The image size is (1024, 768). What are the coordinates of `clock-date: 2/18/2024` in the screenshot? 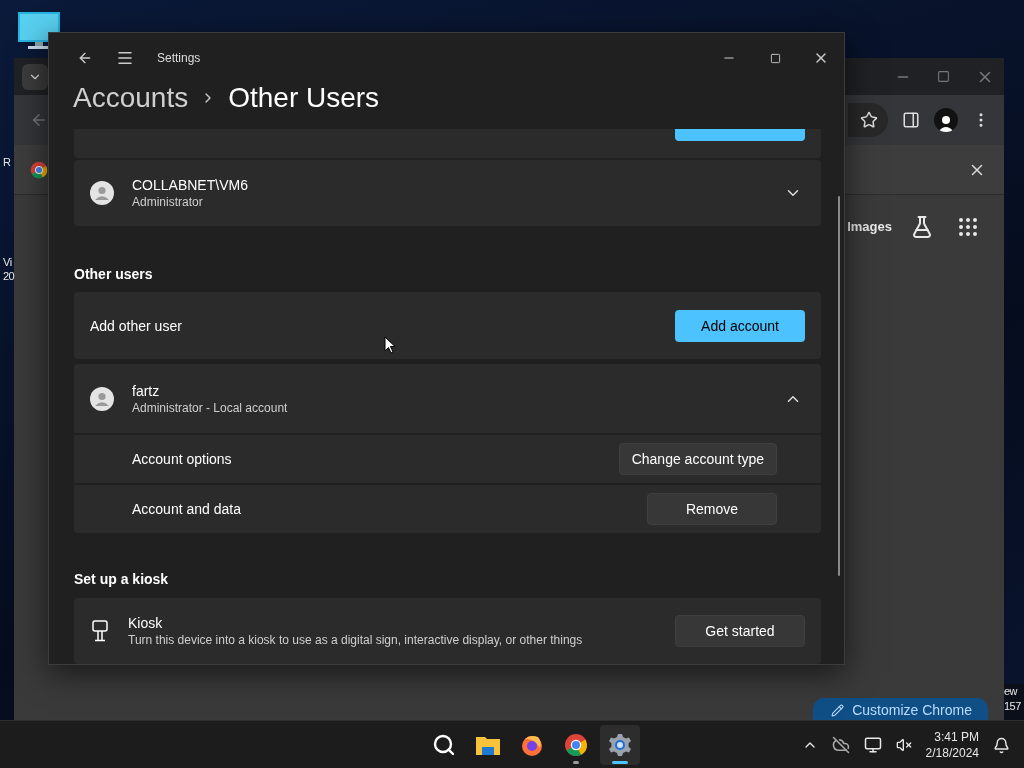 It's located at (952, 753).